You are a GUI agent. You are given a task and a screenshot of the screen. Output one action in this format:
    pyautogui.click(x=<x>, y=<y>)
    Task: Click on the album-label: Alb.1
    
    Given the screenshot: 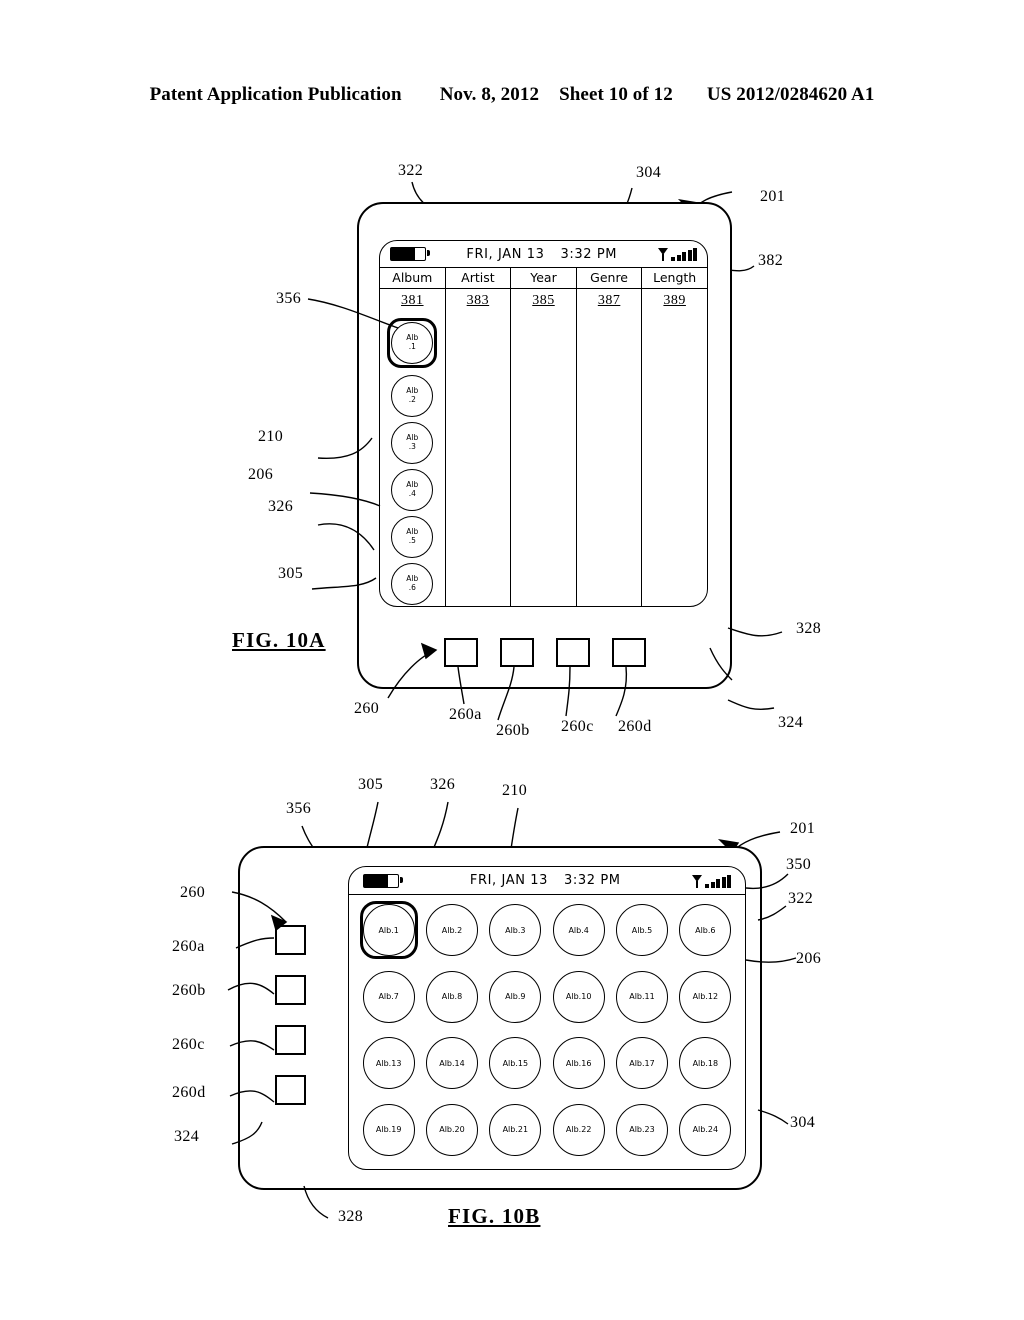 What is the action you would take?
    pyautogui.click(x=388, y=930)
    